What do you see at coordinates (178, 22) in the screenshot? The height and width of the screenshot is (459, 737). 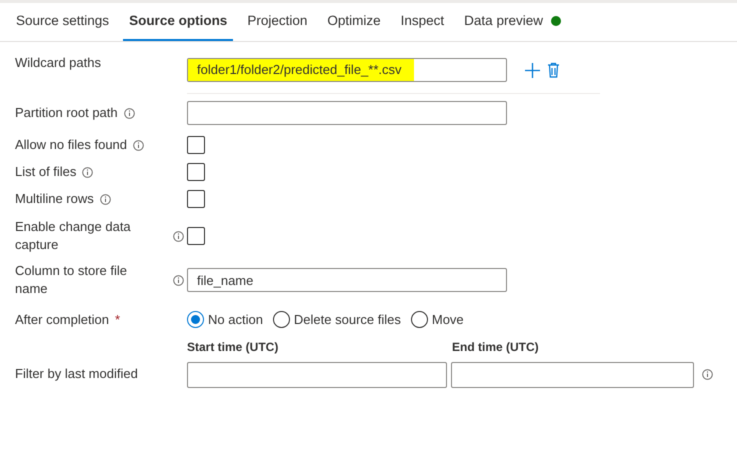 I see `tab: Source options` at bounding box center [178, 22].